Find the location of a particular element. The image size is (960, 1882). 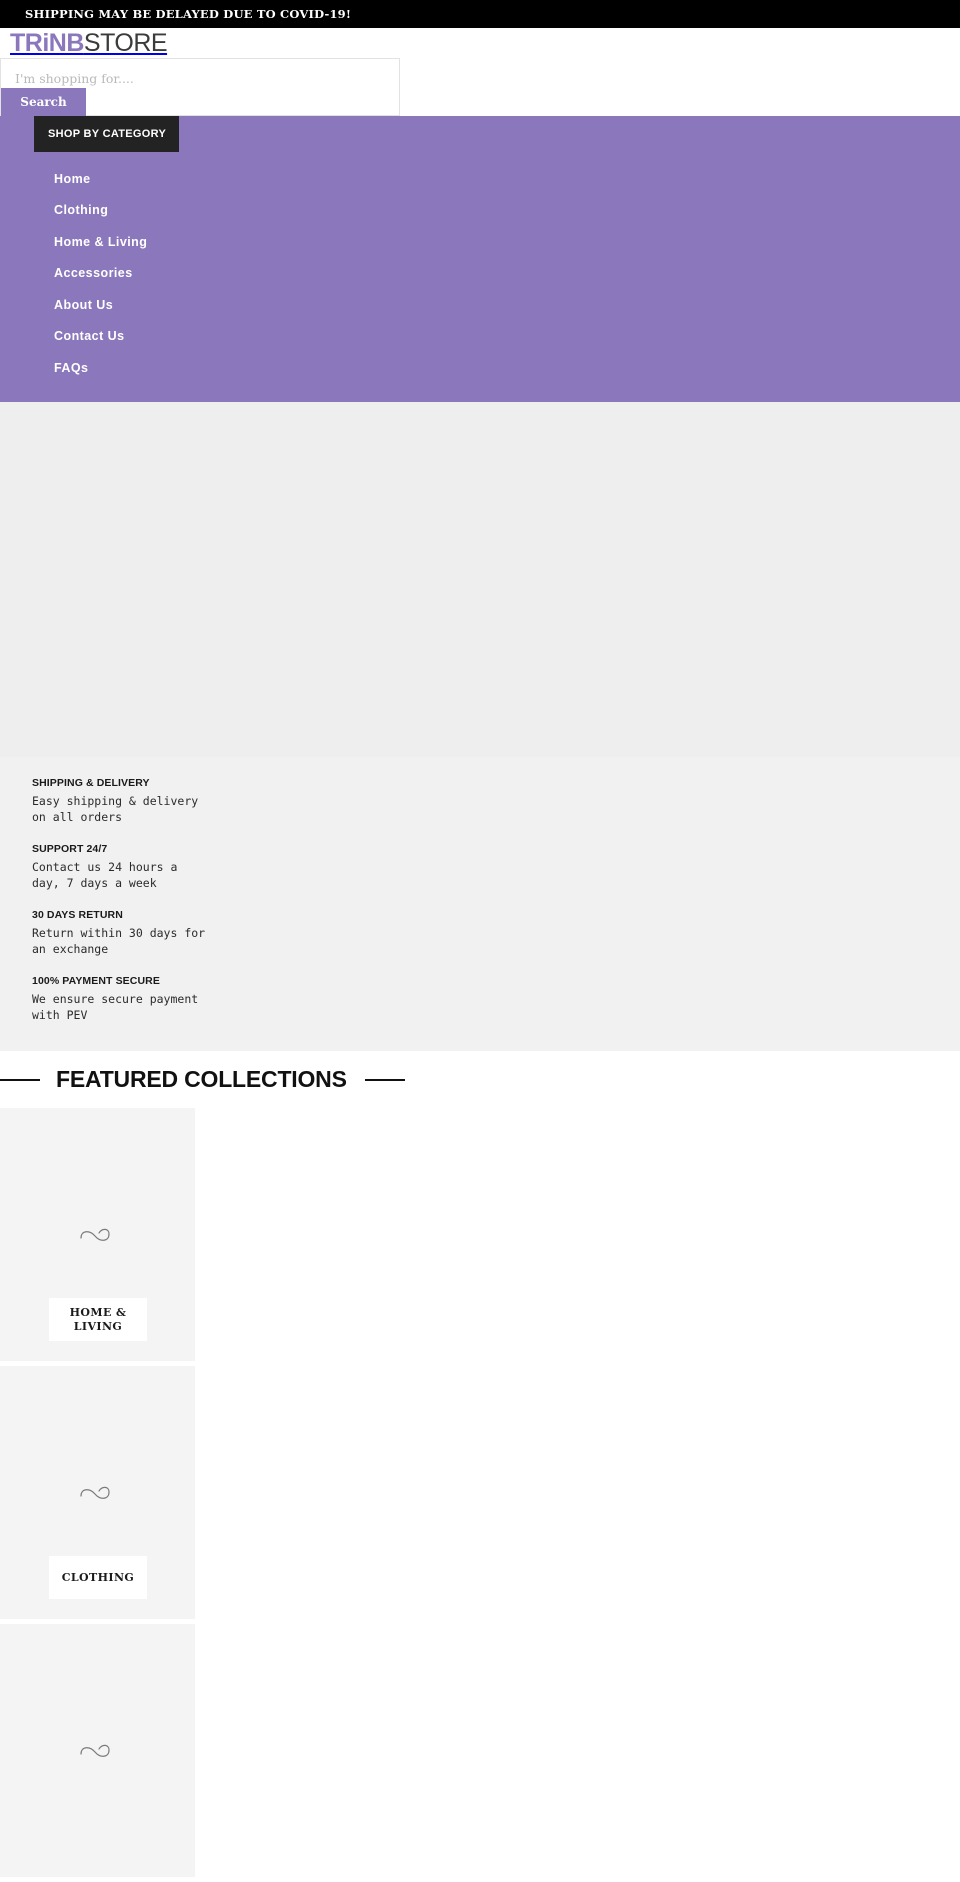

nav-link-label: About Us is located at coordinates (83, 305).